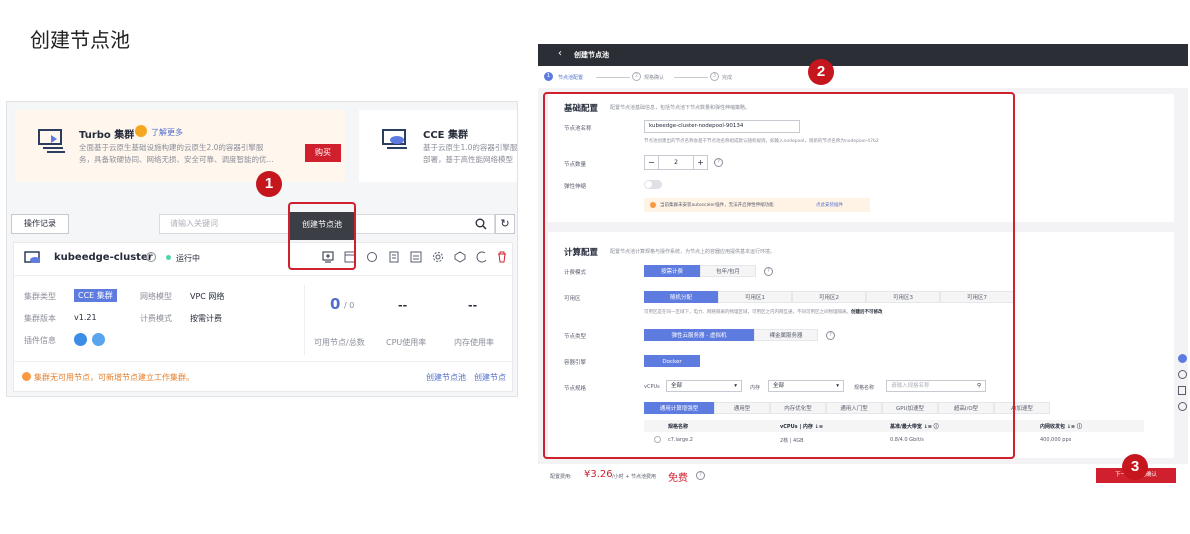 The width and height of the screenshot is (1190, 534). I want to click on workload-icon, so click(372, 257).